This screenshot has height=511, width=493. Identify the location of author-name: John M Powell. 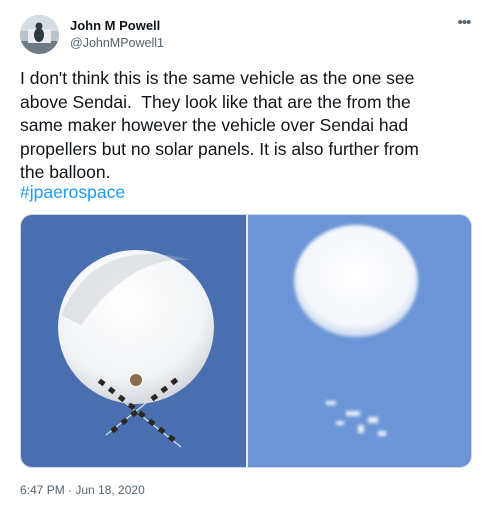
(115, 25).